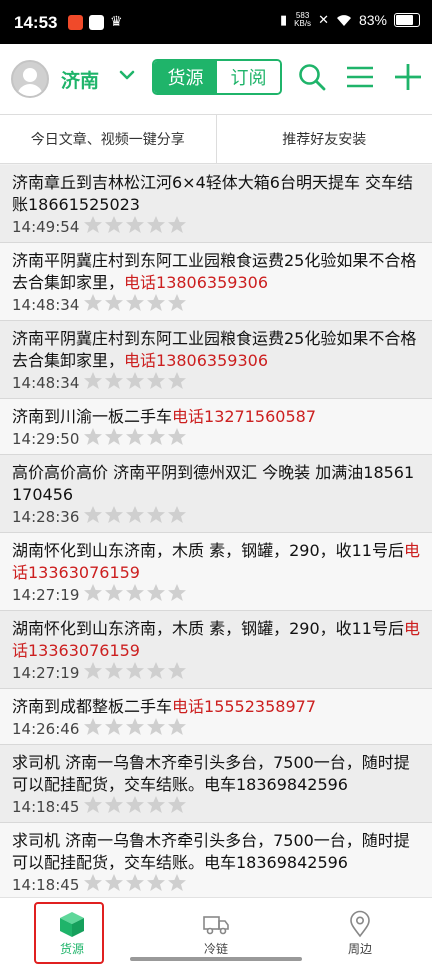 Image resolution: width=432 pixels, height=965 pixels. I want to click on timestamp: 14:29:50, so click(45, 439).